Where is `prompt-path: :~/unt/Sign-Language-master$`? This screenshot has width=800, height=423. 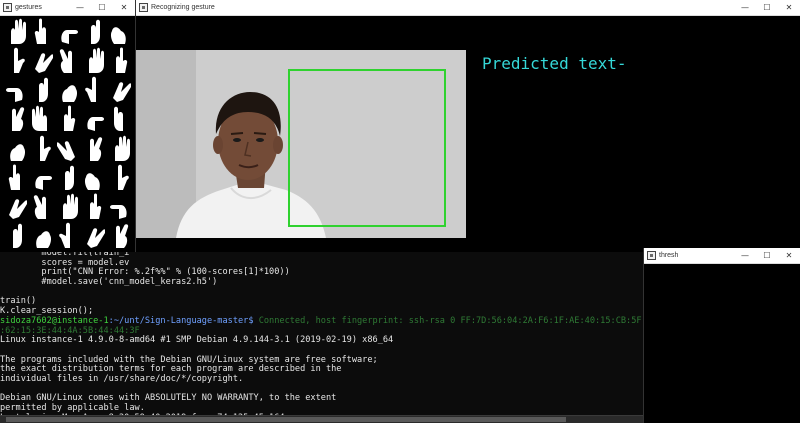 prompt-path: :~/unt/Sign-Language-master$ is located at coordinates (181, 320).